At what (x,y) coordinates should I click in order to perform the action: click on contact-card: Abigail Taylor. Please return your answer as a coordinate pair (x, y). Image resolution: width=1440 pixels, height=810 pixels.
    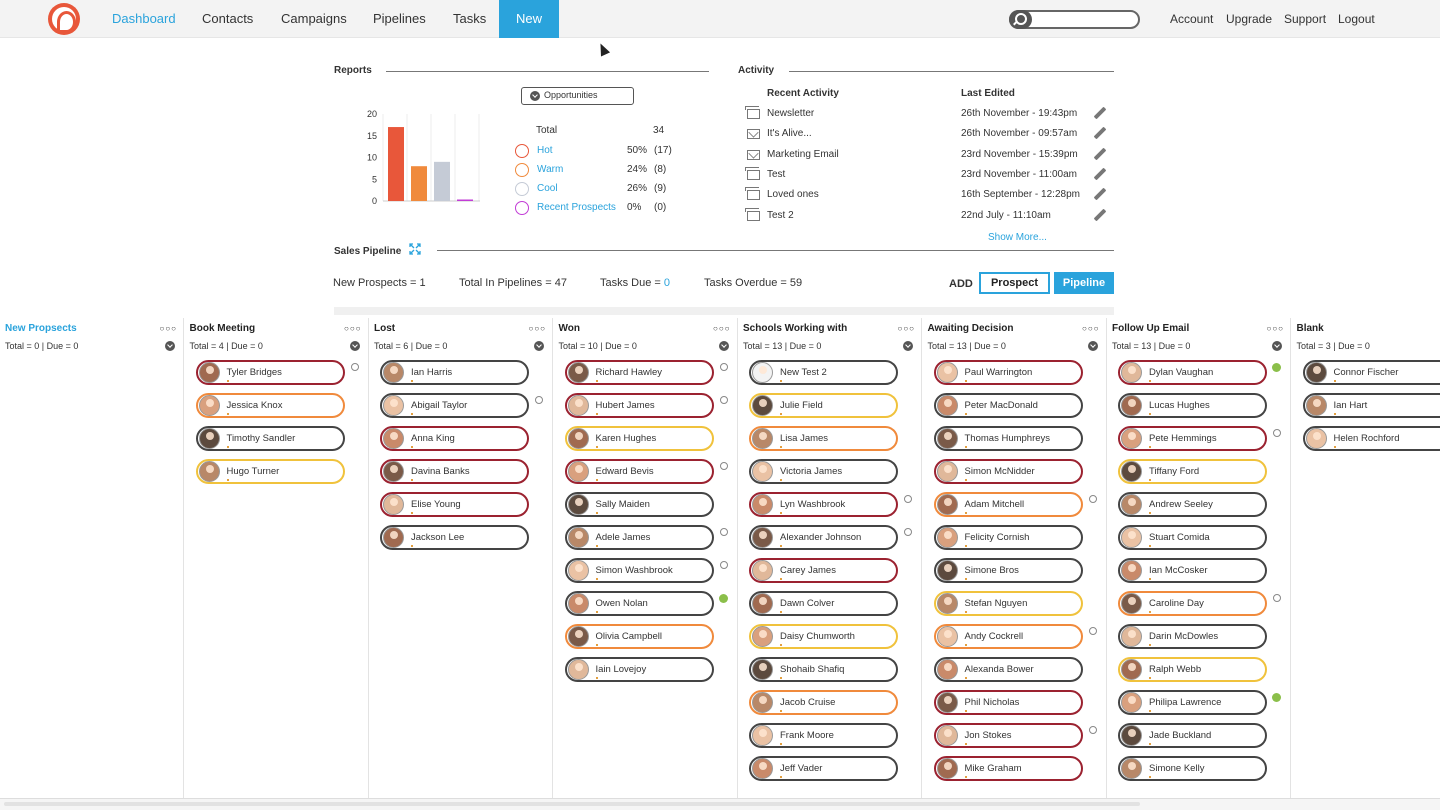
    Looking at the image, I should click on (454, 405).